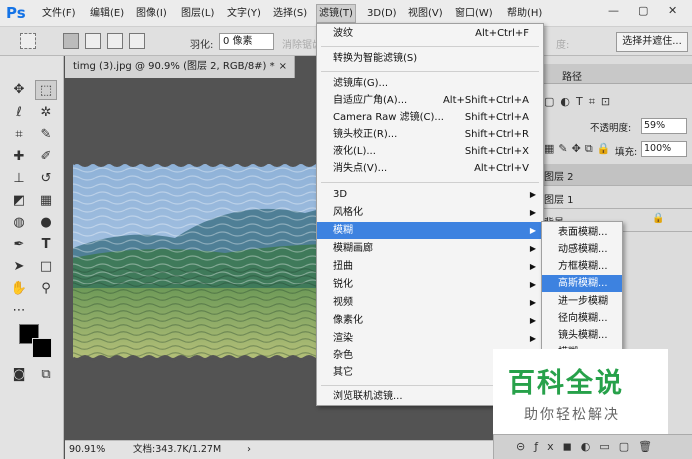  What do you see at coordinates (19, 289) in the screenshot?
I see `hand-tool-icon: ✋` at bounding box center [19, 289].